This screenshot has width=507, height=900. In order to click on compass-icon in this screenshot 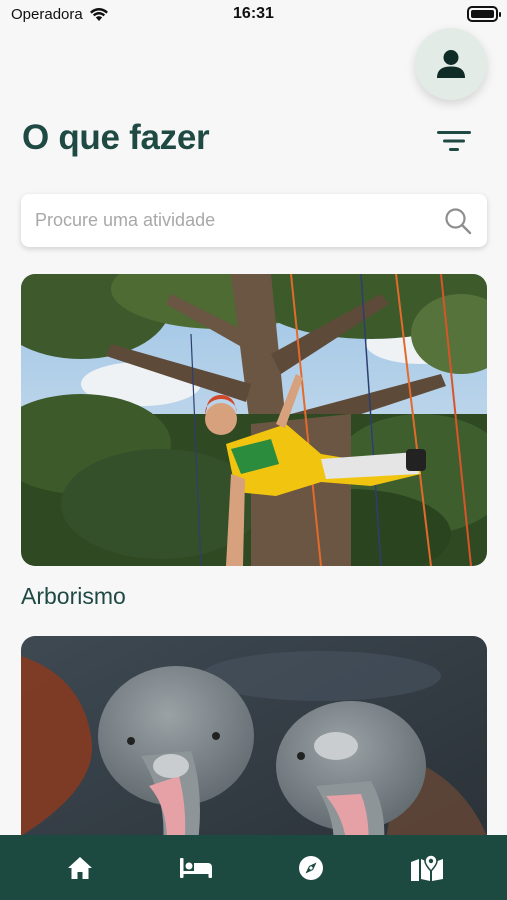, I will do `click(311, 867)`.